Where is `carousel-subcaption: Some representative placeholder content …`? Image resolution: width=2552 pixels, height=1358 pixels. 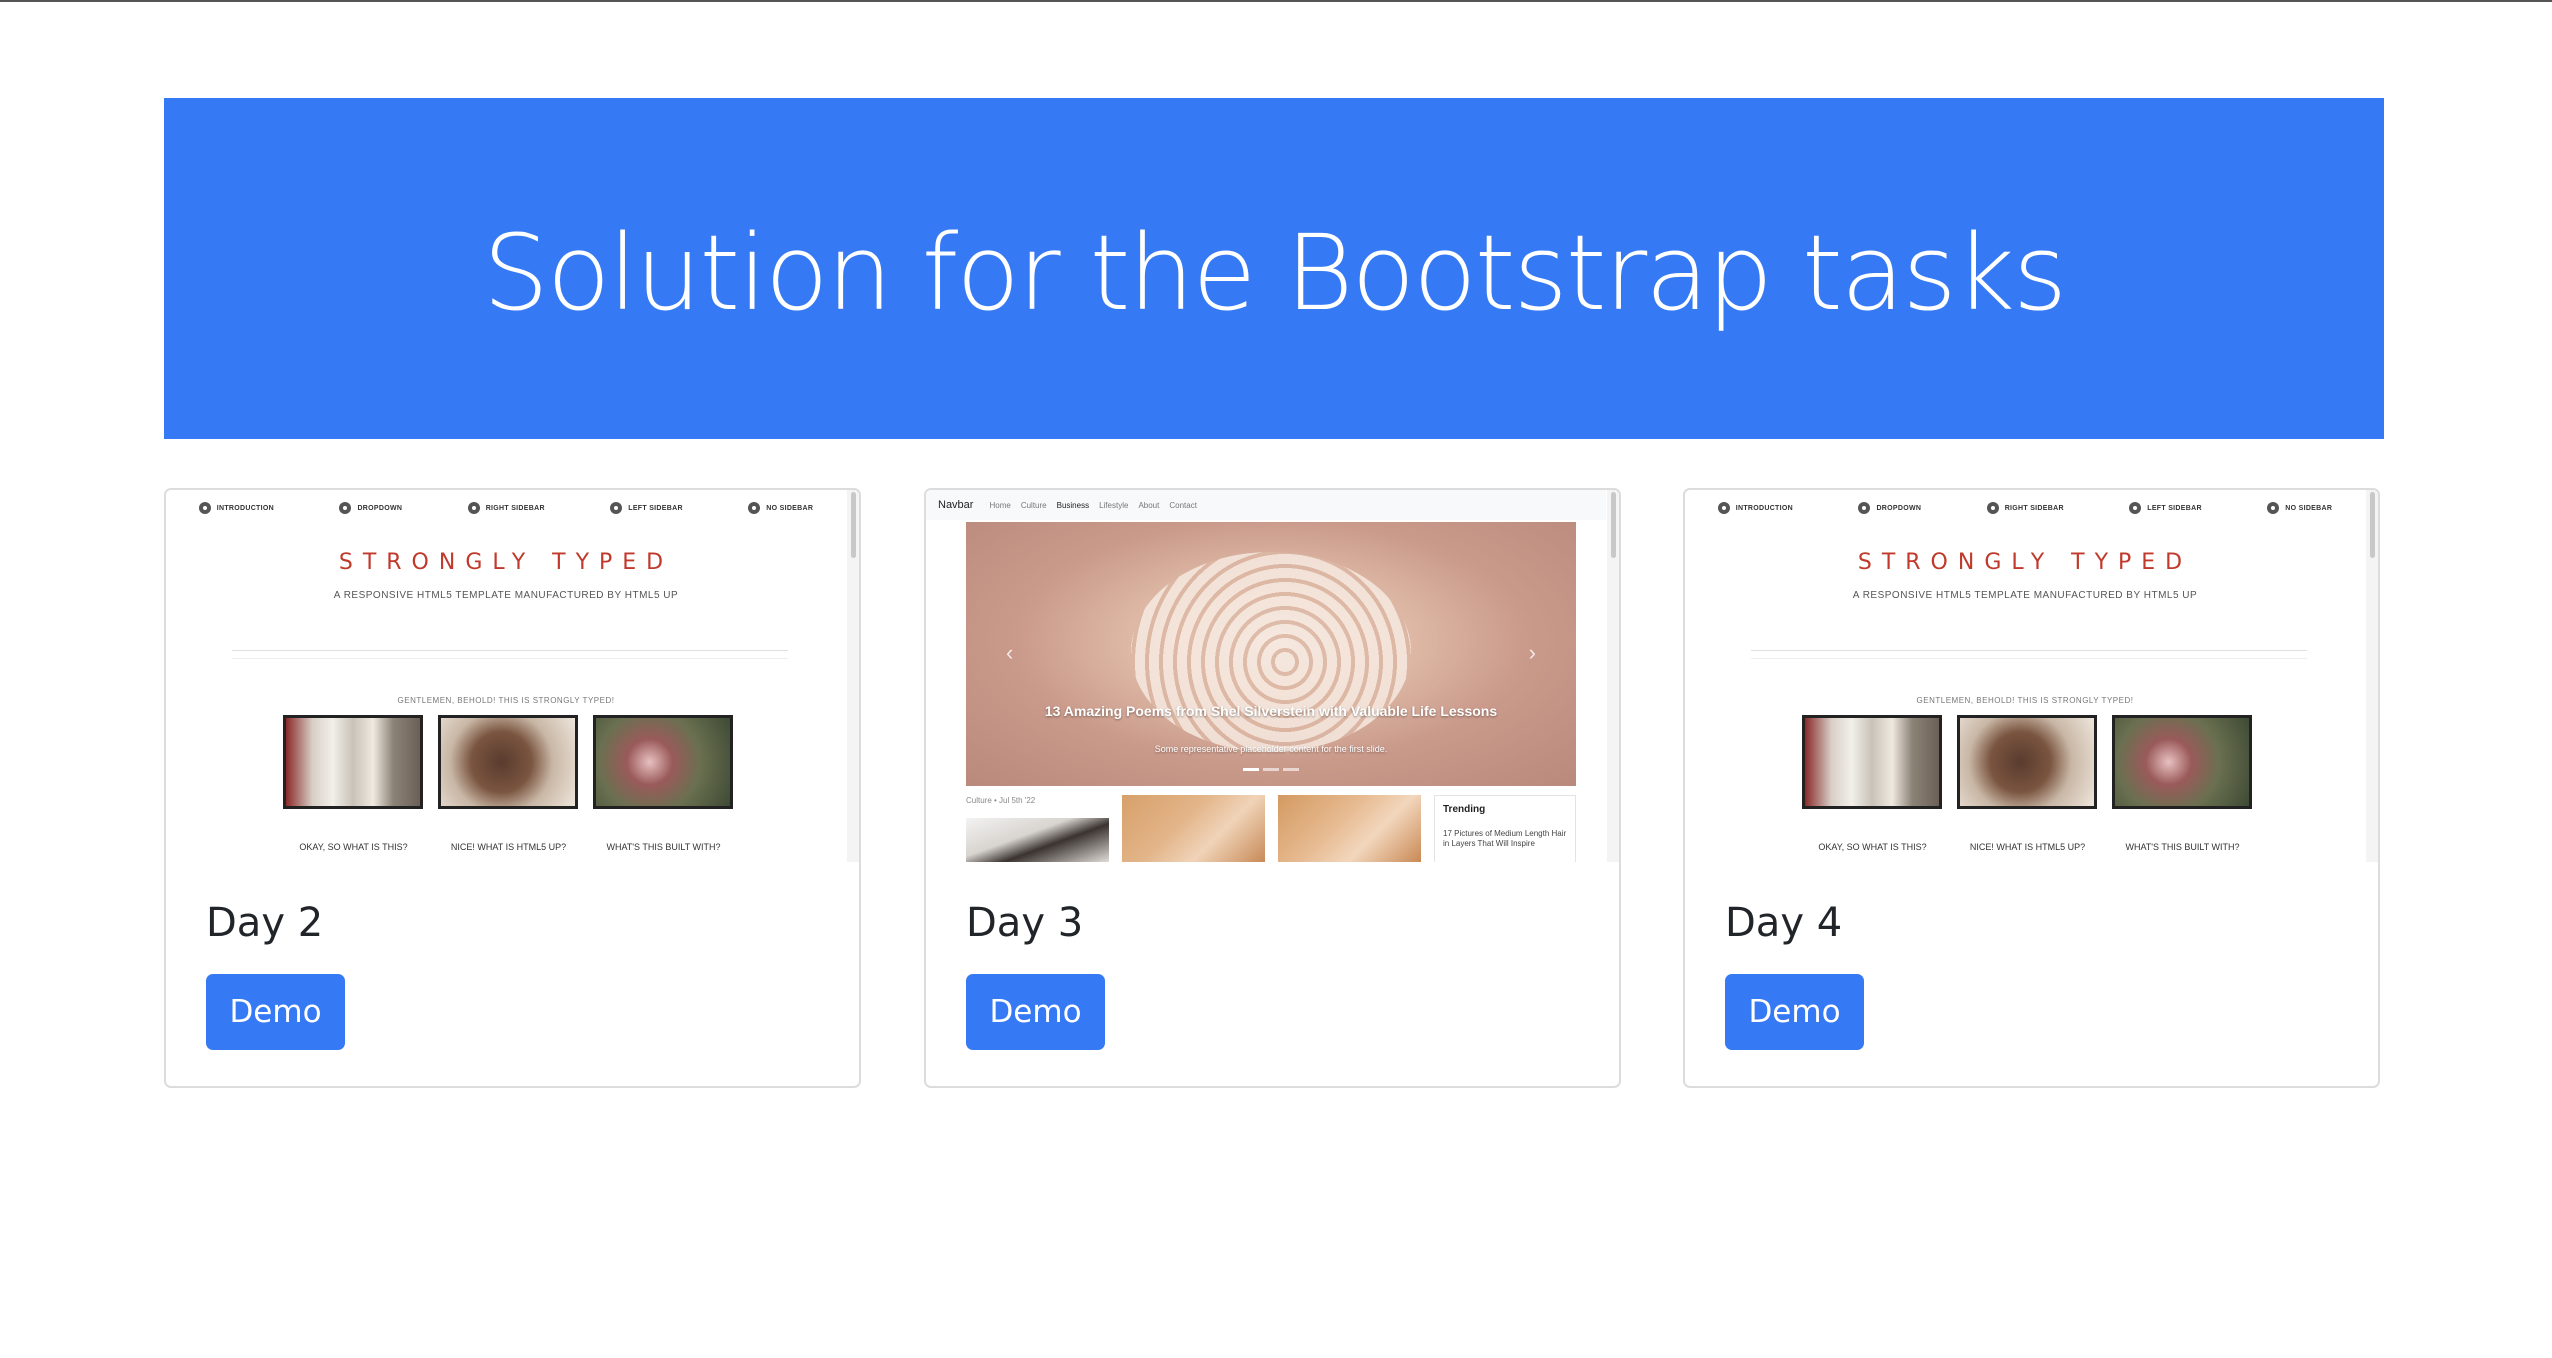
carousel-subcaption: Some representative placeholder content … is located at coordinates (1271, 749).